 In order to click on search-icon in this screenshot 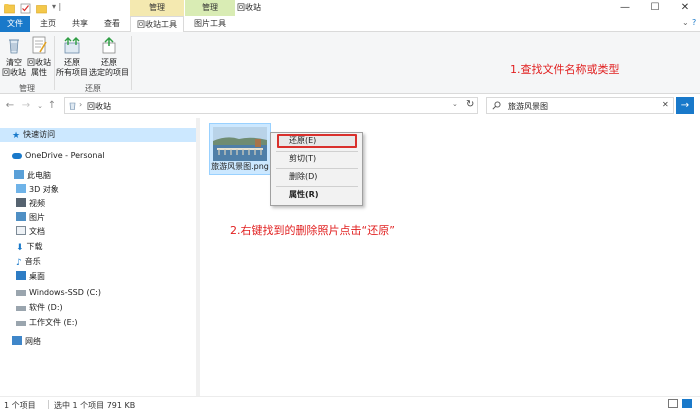, I will do `click(496, 105)`.